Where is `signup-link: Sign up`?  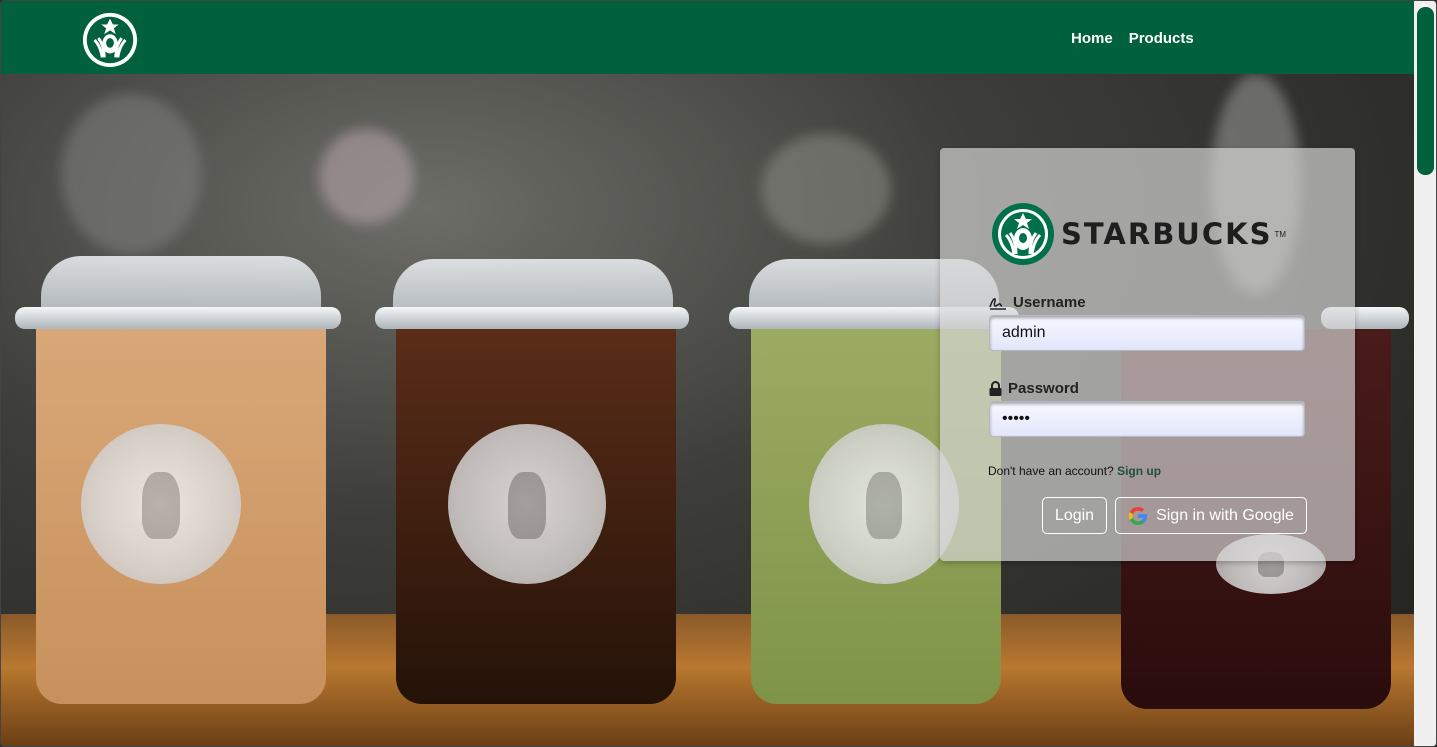
signup-link: Sign up is located at coordinates (1139, 471).